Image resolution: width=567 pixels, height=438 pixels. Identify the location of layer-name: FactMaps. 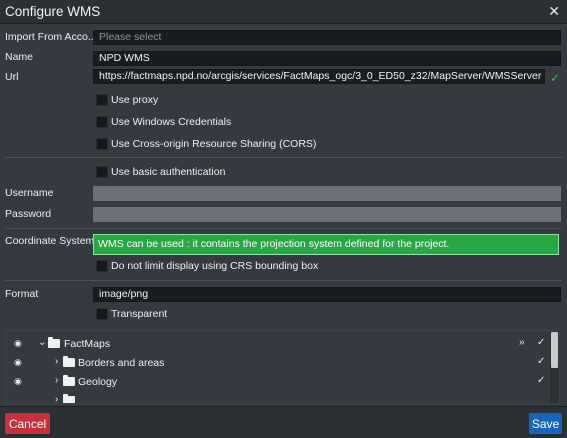
(87, 344).